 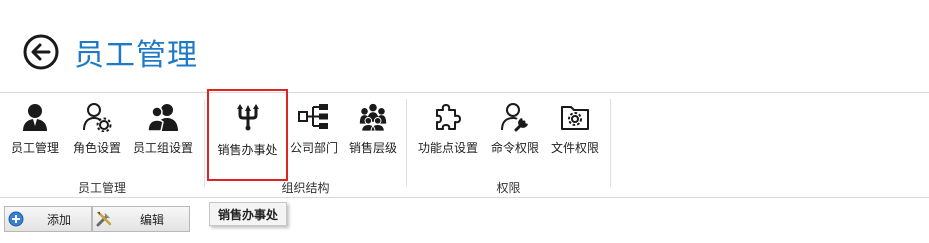 I want to click on ribbon-button-label: 功能点设置, so click(x=447, y=148).